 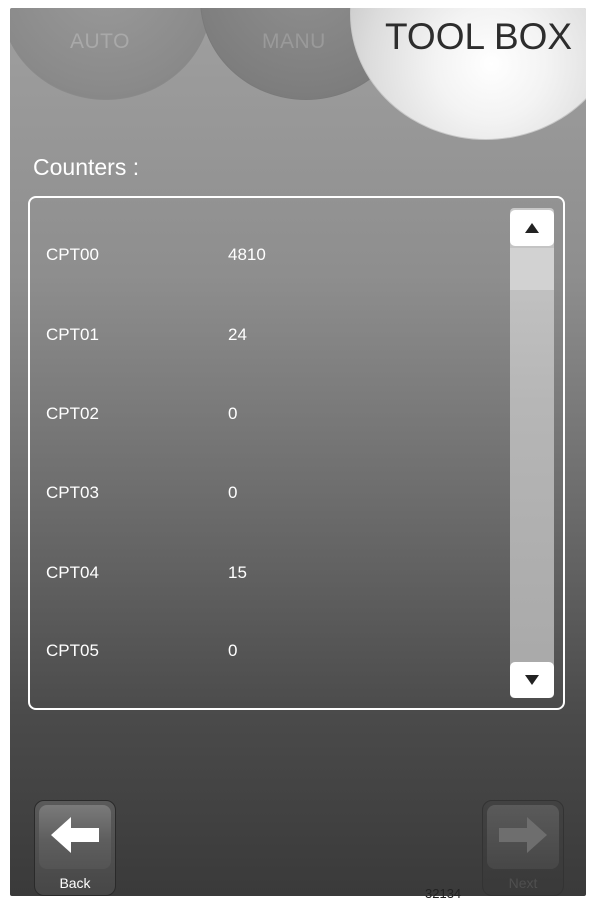 I want to click on arrow-right-icon, so click(x=523, y=835).